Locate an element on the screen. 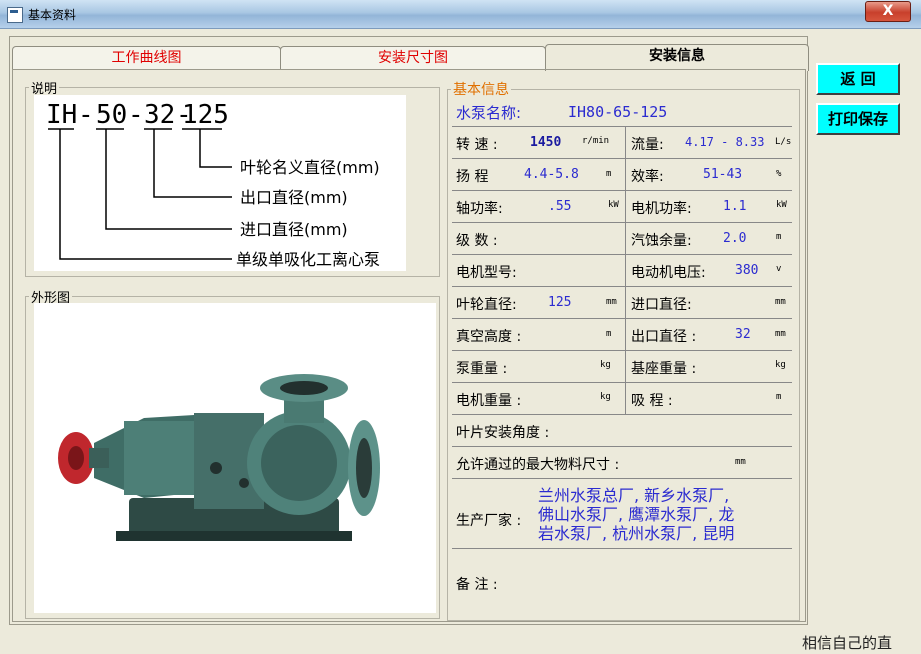 The height and width of the screenshot is (654, 921). annotation-inlet: 进口直径(mm) is located at coordinates (294, 229).